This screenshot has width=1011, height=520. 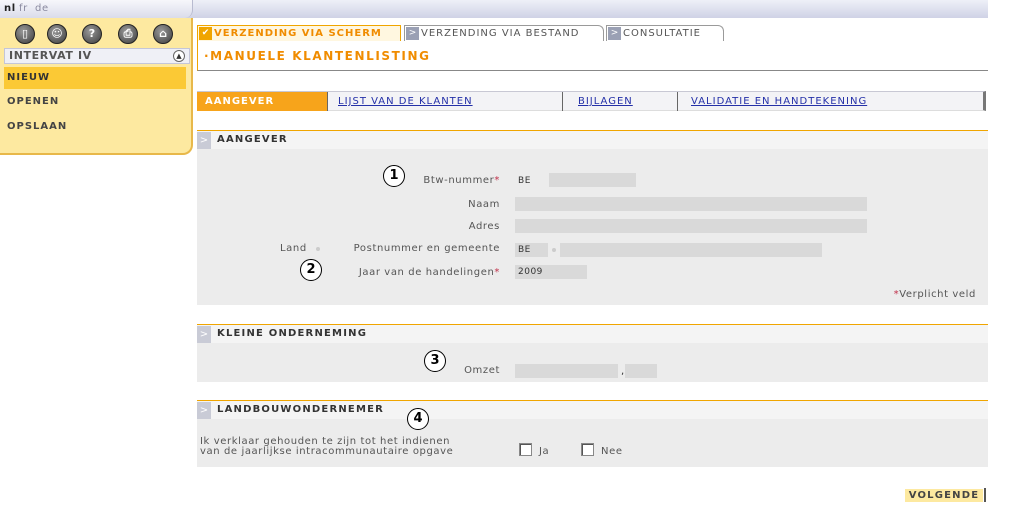 What do you see at coordinates (691, 250) in the screenshot?
I see `postal-field` at bounding box center [691, 250].